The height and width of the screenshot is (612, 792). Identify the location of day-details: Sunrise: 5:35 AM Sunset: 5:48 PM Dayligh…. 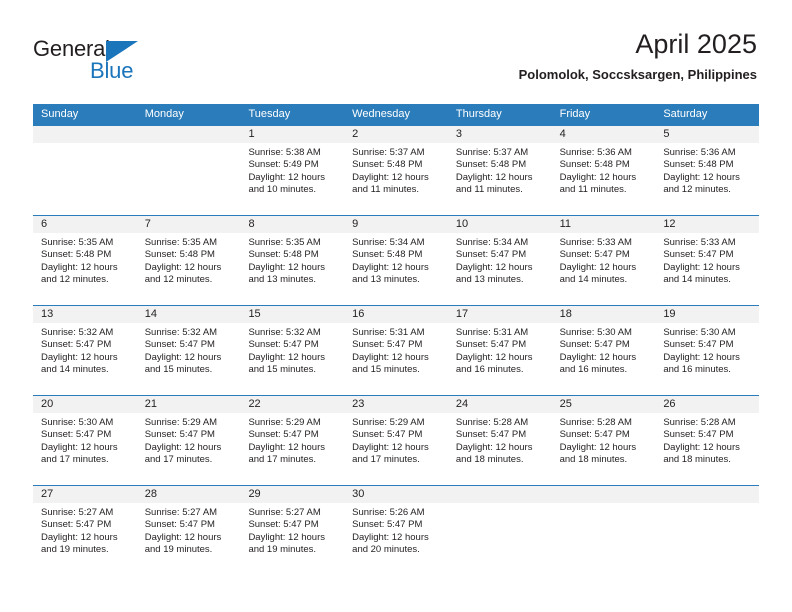
(189, 260).